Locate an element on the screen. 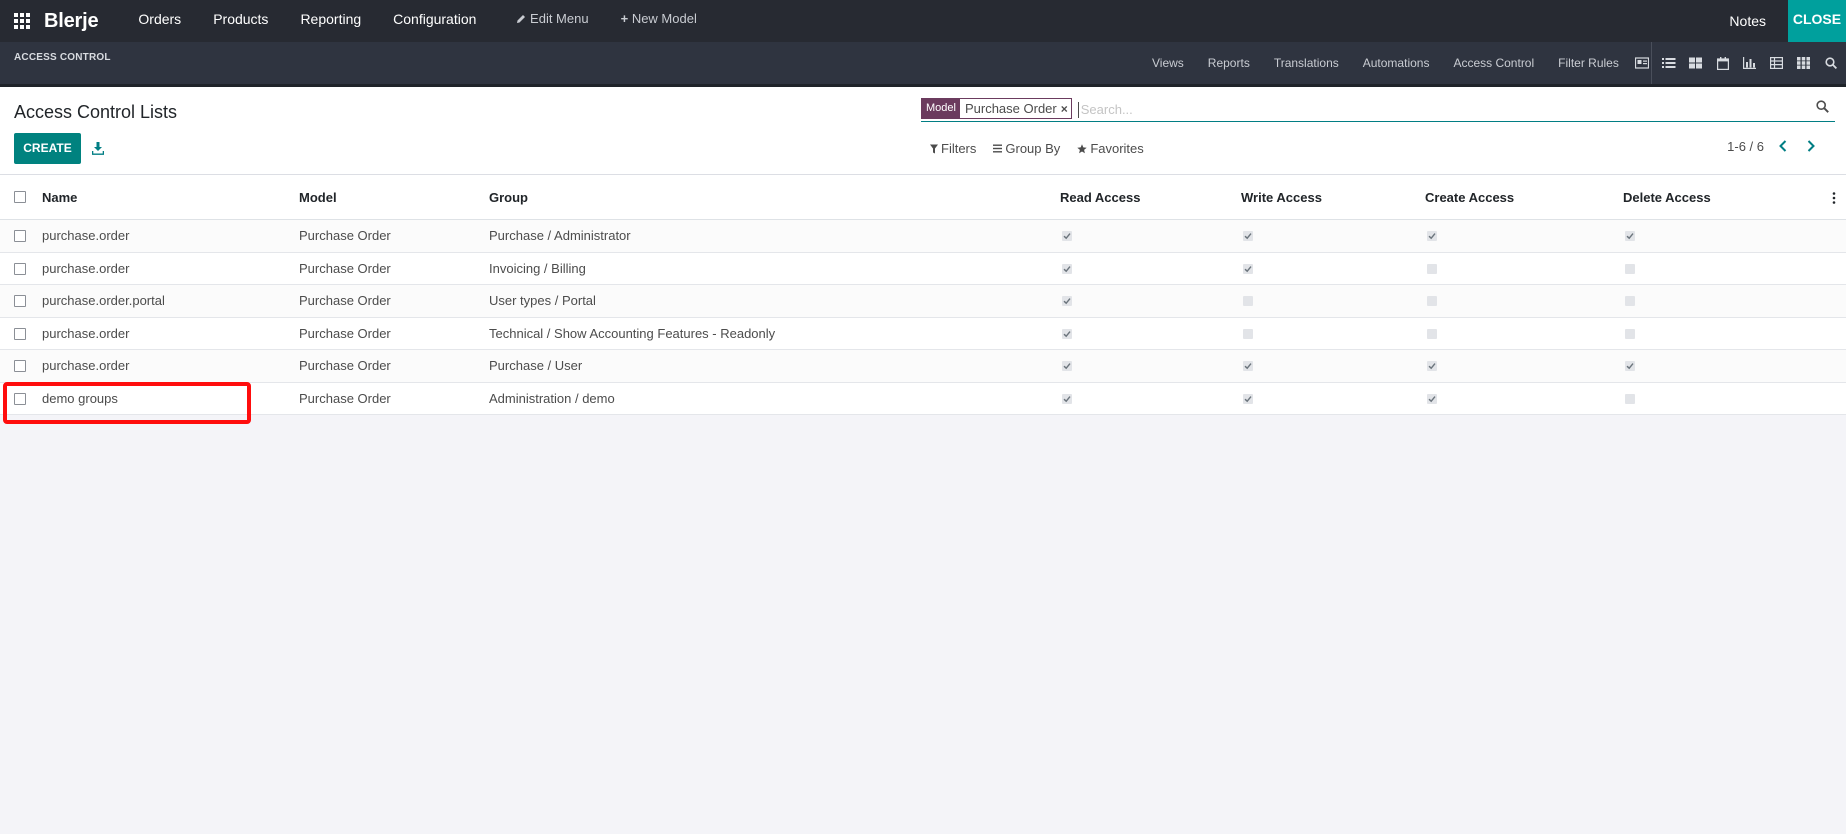 The image size is (1846, 834). list-view-icon is located at coordinates (1668, 63).